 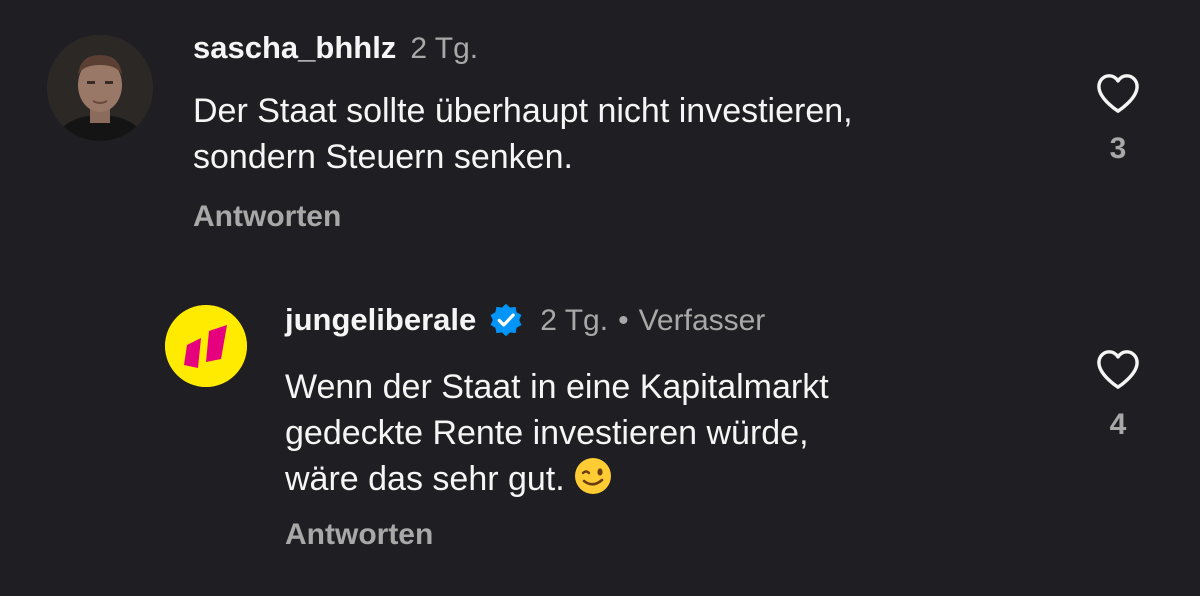 I want to click on comment-text-line-last: wäre das sehr gut., so click(x=557, y=479).